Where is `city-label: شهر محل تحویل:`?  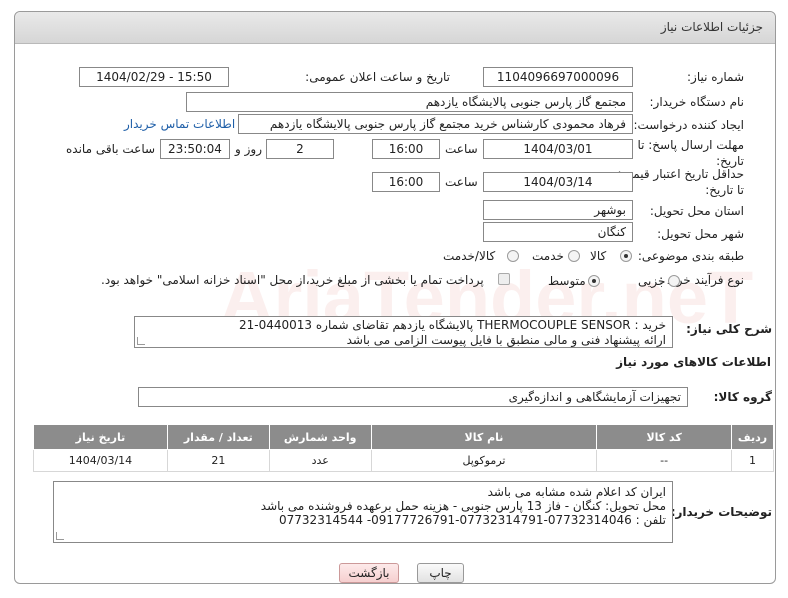 city-label: شهر محل تحویل: is located at coordinates (700, 234).